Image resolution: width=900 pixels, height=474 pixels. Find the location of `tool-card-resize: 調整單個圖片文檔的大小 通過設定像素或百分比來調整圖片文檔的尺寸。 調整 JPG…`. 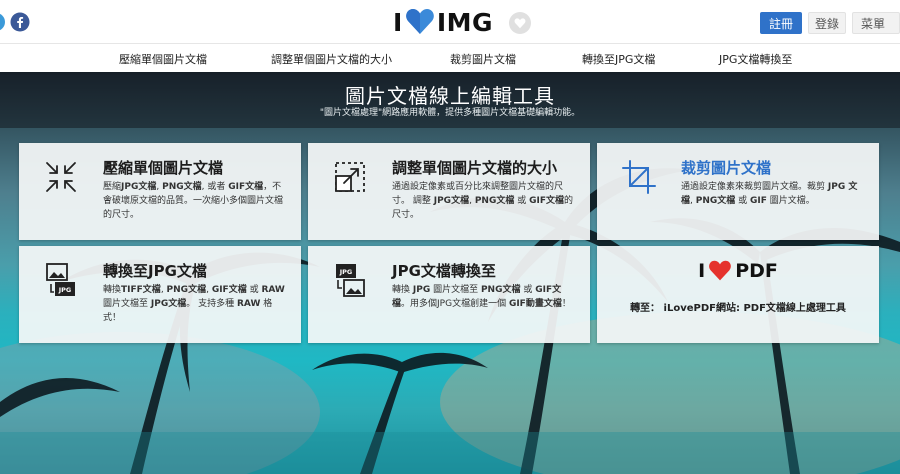

tool-card-resize: 調整單個圖片文檔的大小 通過設定像素或百分比來調整圖片文檔的尺寸。 調整 JPG… is located at coordinates (449, 191).